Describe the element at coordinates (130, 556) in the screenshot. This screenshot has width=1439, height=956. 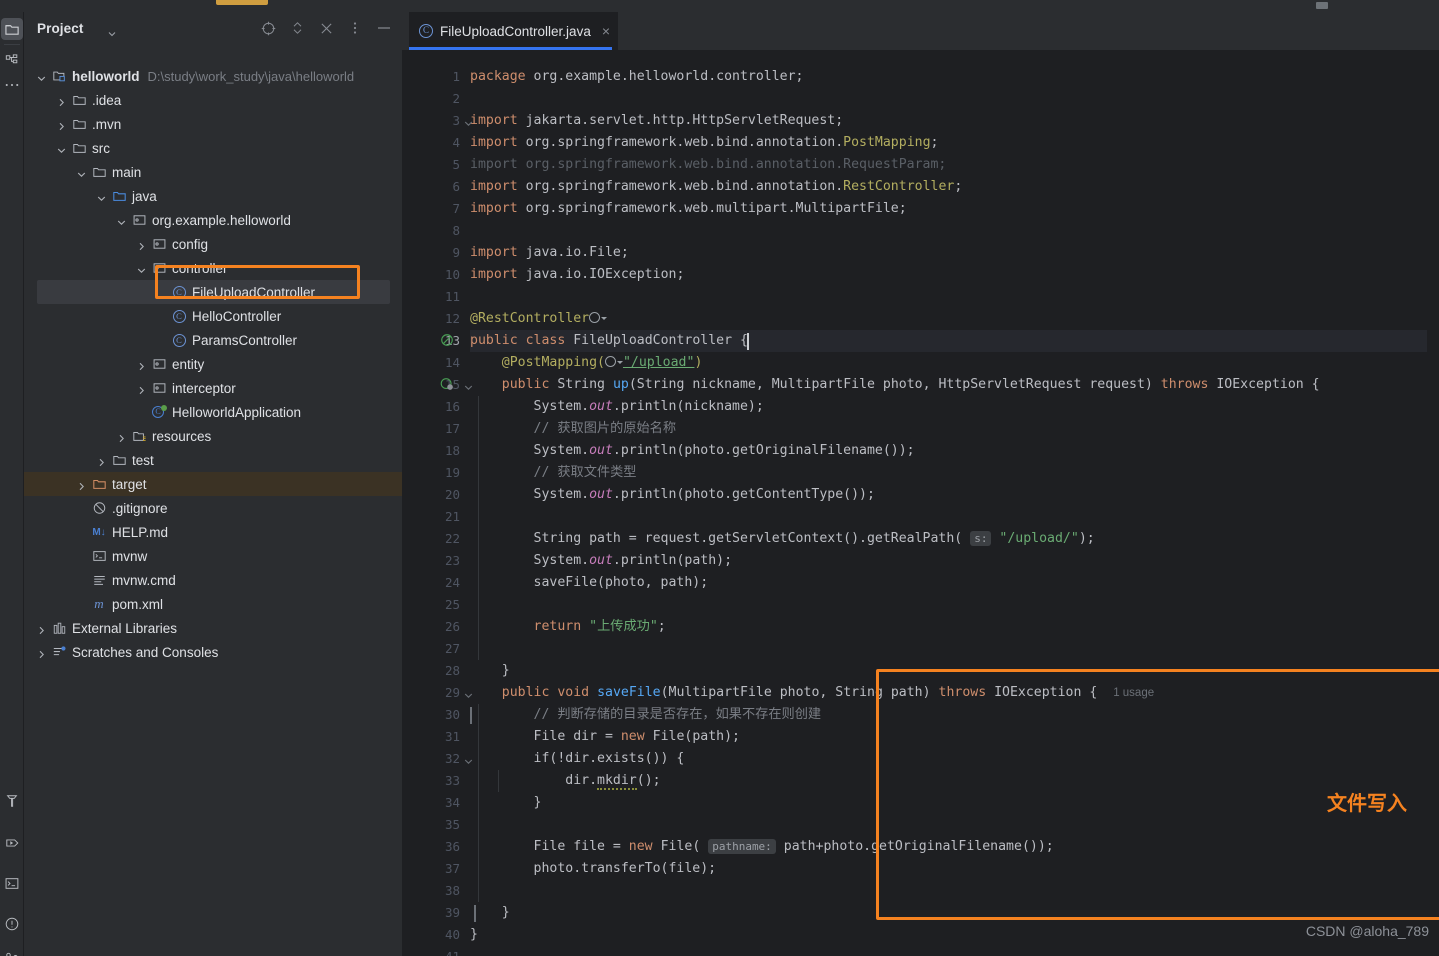
I see `tree-node-label: mvnw` at that location.